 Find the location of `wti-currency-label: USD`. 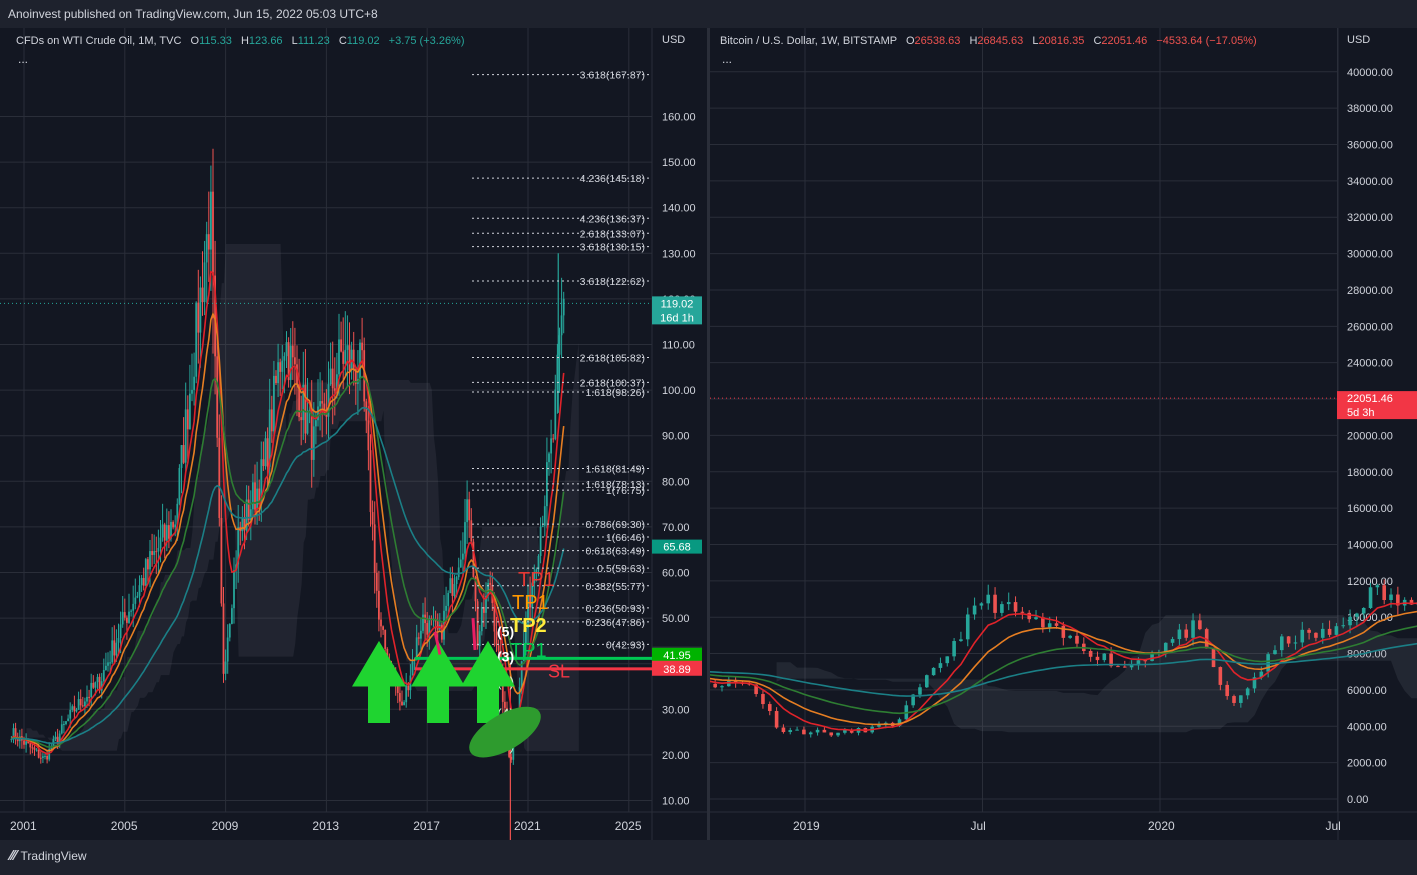

wti-currency-label: USD is located at coordinates (673, 40).